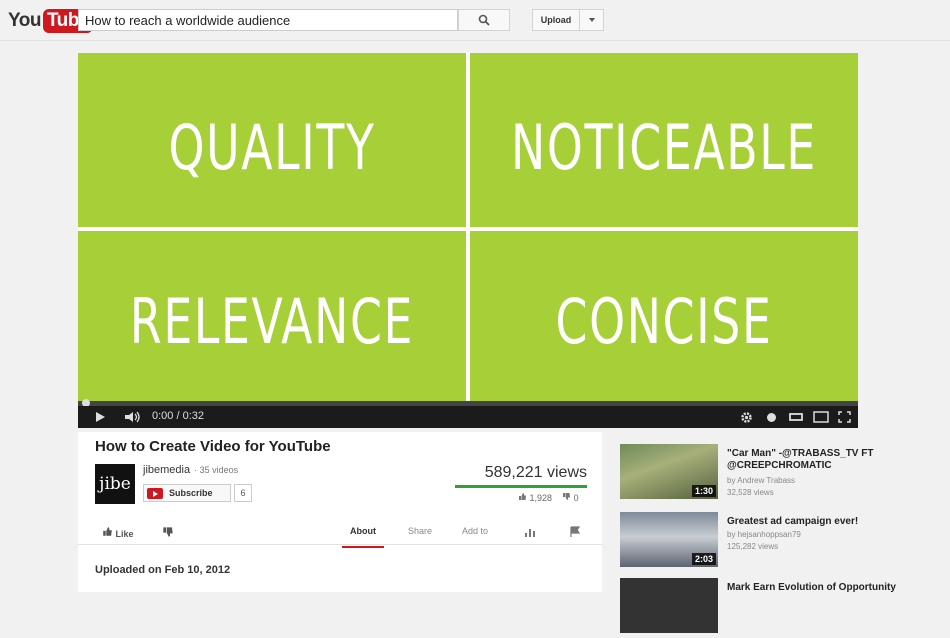  Describe the element at coordinates (268, 20) in the screenshot. I see `search-input: How to reach a worldwide audience` at that location.